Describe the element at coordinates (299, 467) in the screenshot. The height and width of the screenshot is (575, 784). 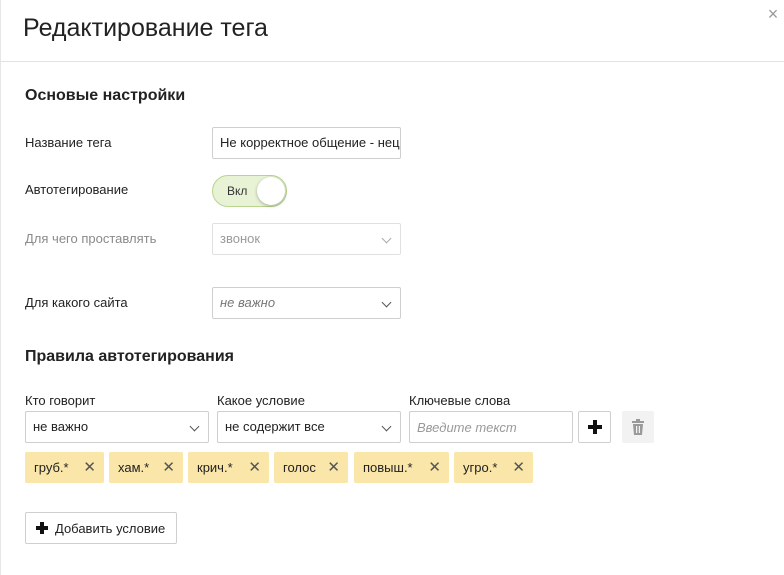
I see `chip-label: голос` at that location.